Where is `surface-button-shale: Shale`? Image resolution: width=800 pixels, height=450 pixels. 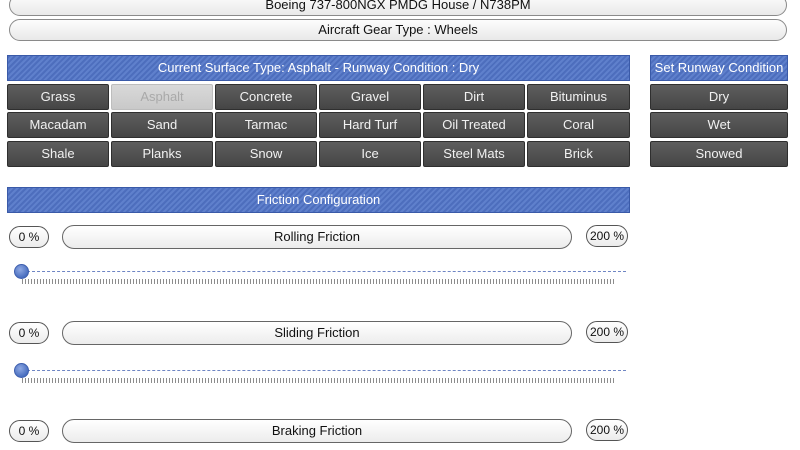
surface-button-shale: Shale is located at coordinates (58, 154).